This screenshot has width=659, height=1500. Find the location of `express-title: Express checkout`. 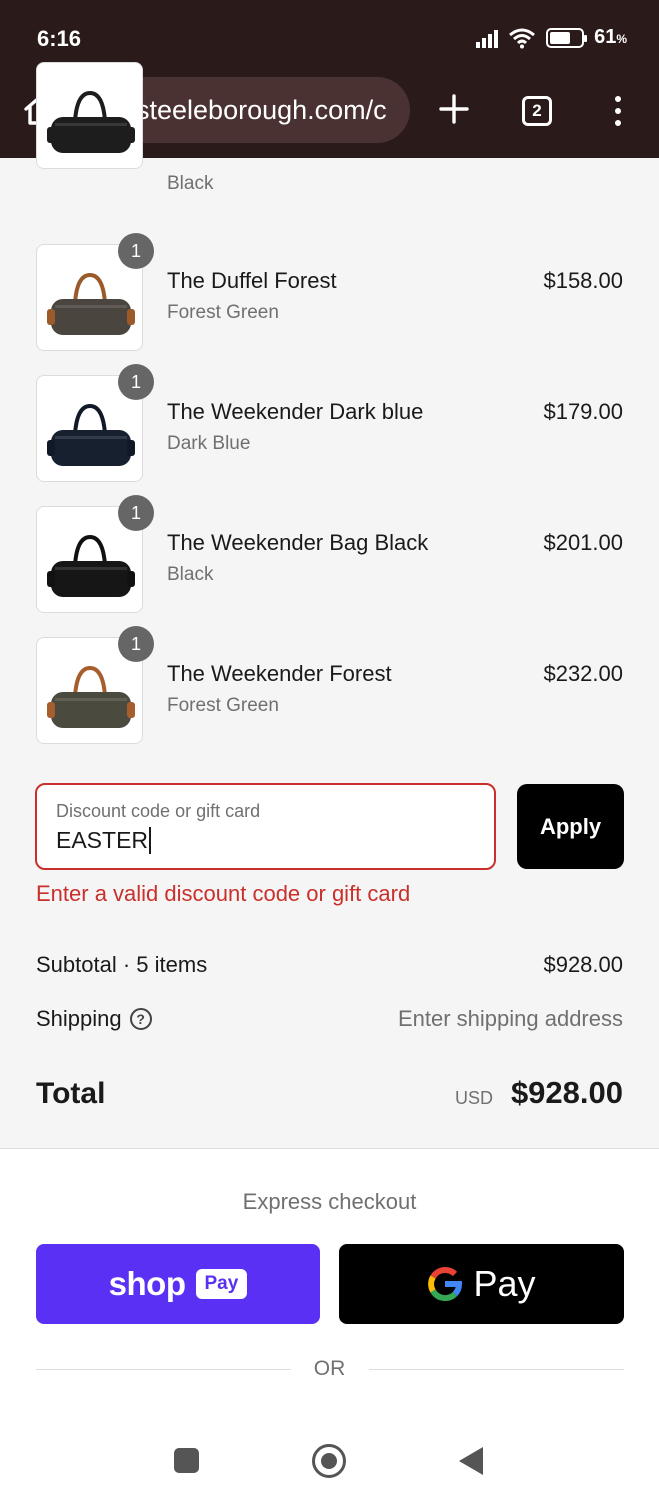

express-title: Express checkout is located at coordinates (329, 1201).